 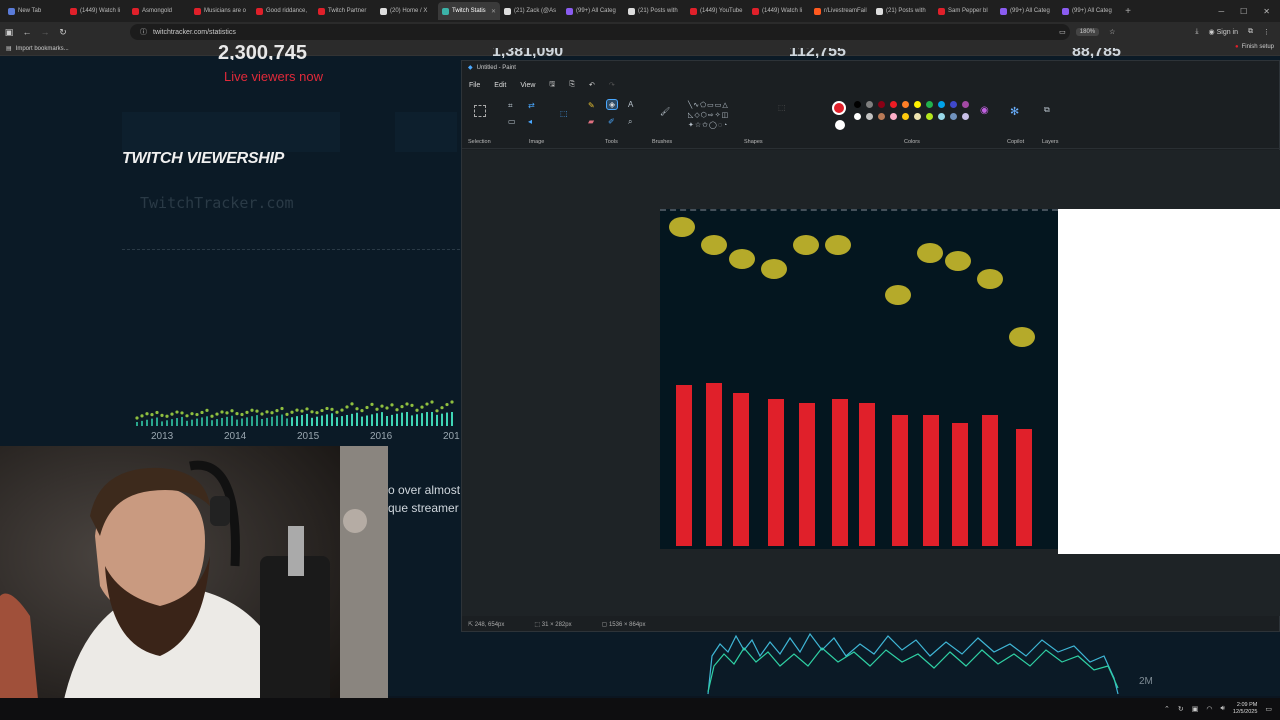 I want to click on paint-canvas, so click(x=1169, y=381).